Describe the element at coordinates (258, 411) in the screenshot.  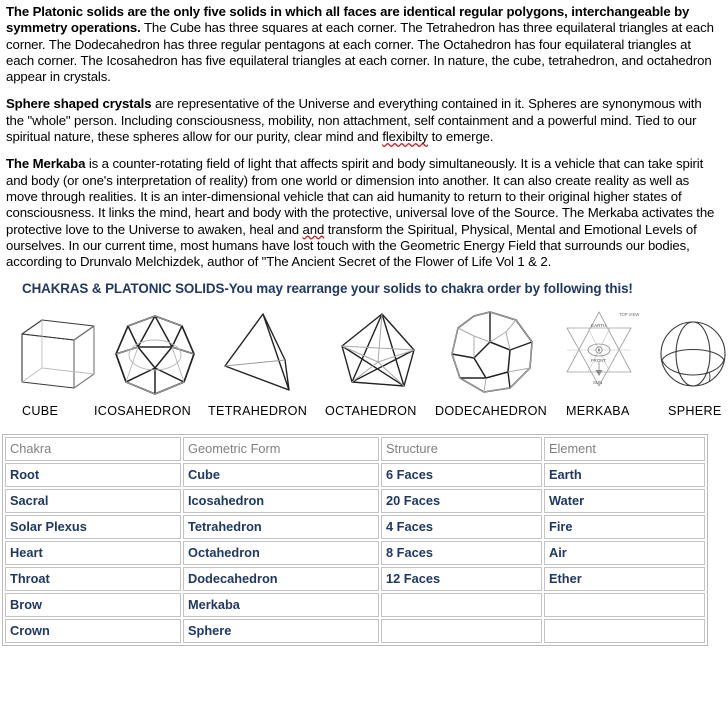
I see `shape-label-tetrahedron: TETRAHEDRON` at that location.